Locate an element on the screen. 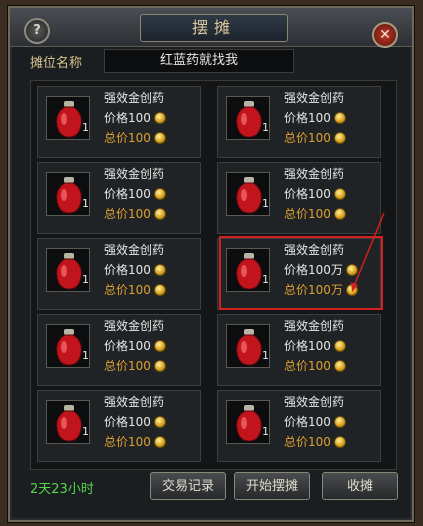 The image size is (423, 526). trade-log-button: 交易记录 is located at coordinates (188, 486).